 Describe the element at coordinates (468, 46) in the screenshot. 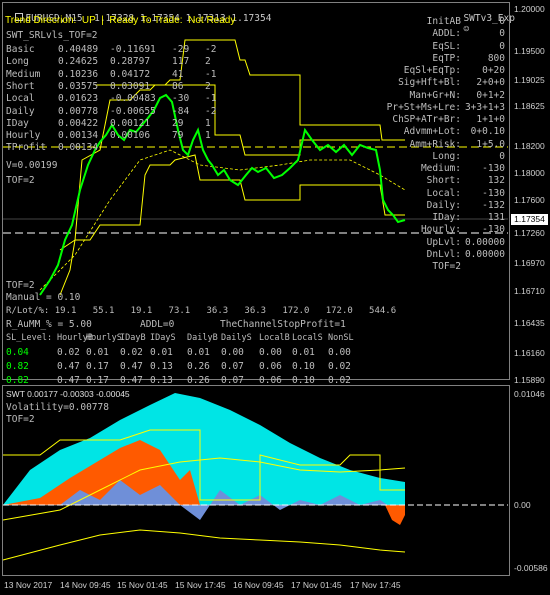

I see `right-panel-row: EqSL: 0` at that location.